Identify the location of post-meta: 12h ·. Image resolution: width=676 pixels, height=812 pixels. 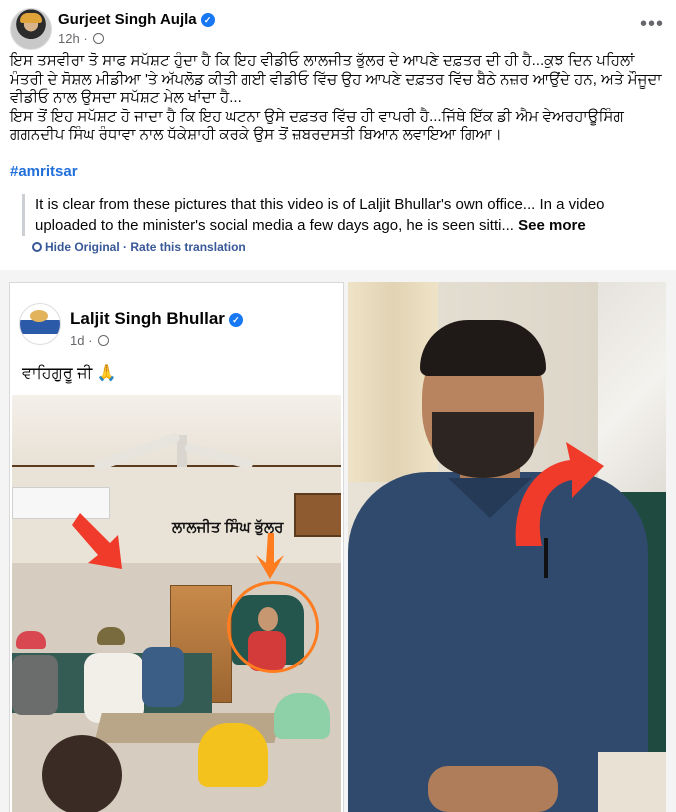
(81, 38).